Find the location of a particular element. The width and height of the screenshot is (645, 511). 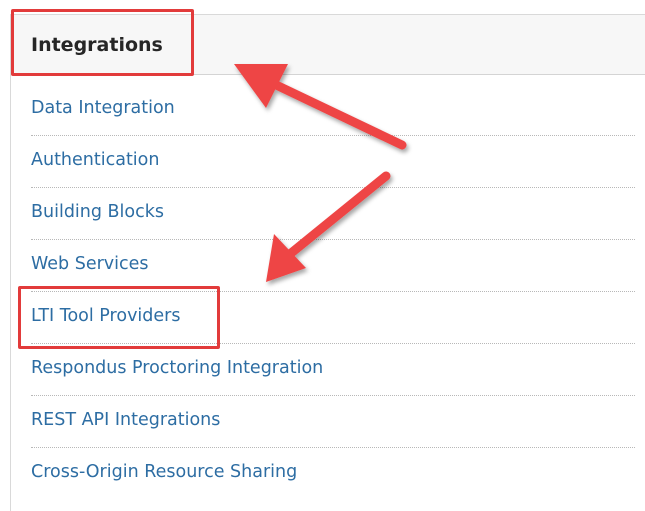

building-blocks-link: Building Blocks is located at coordinates (97, 212).